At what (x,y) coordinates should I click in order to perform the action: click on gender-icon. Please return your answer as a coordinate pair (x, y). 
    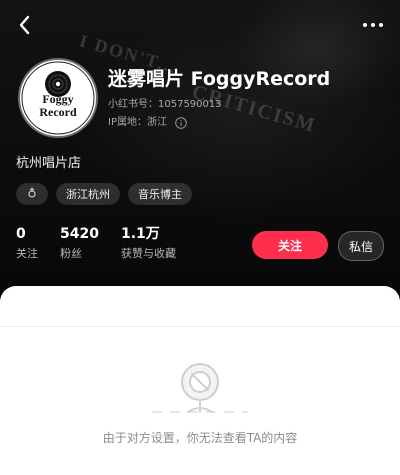
    Looking at the image, I should click on (32, 194).